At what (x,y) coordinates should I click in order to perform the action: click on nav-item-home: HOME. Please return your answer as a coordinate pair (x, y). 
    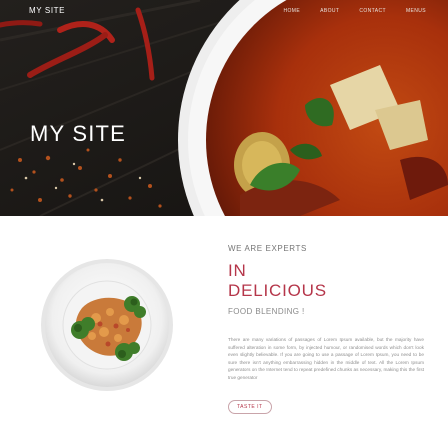
    Looking at the image, I should click on (291, 11).